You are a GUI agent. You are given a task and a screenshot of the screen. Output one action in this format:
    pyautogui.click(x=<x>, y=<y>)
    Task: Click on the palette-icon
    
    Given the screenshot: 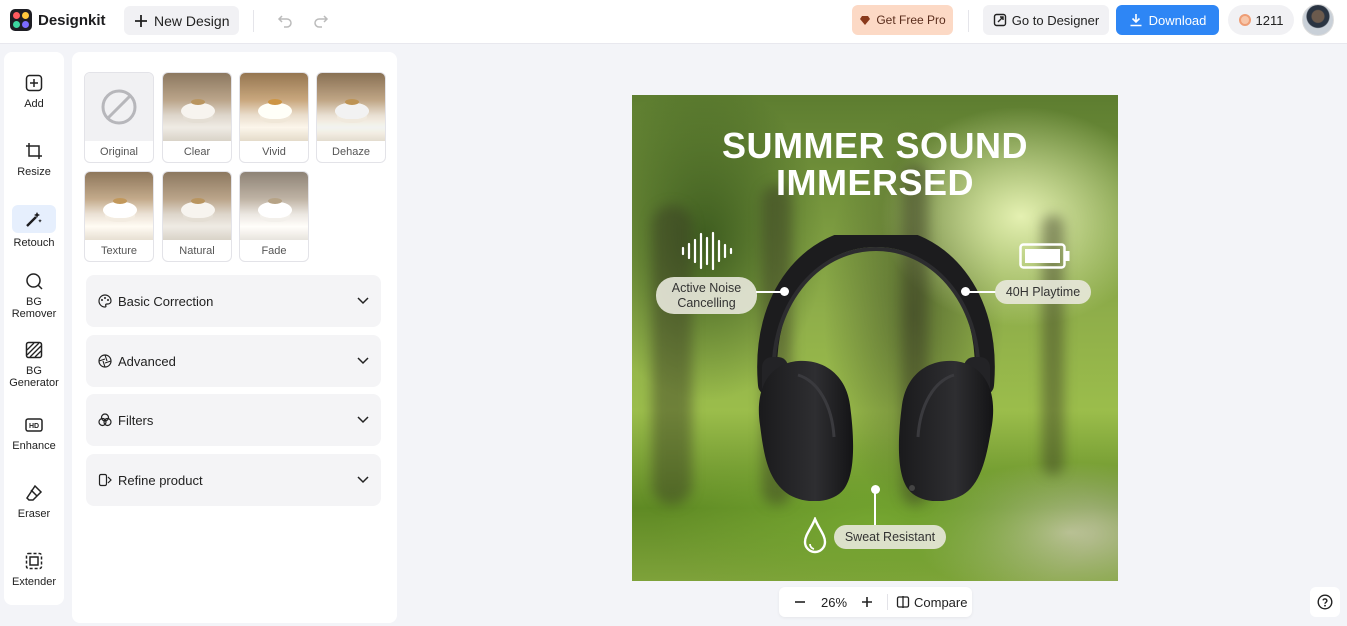 What is the action you would take?
    pyautogui.click(x=105, y=301)
    